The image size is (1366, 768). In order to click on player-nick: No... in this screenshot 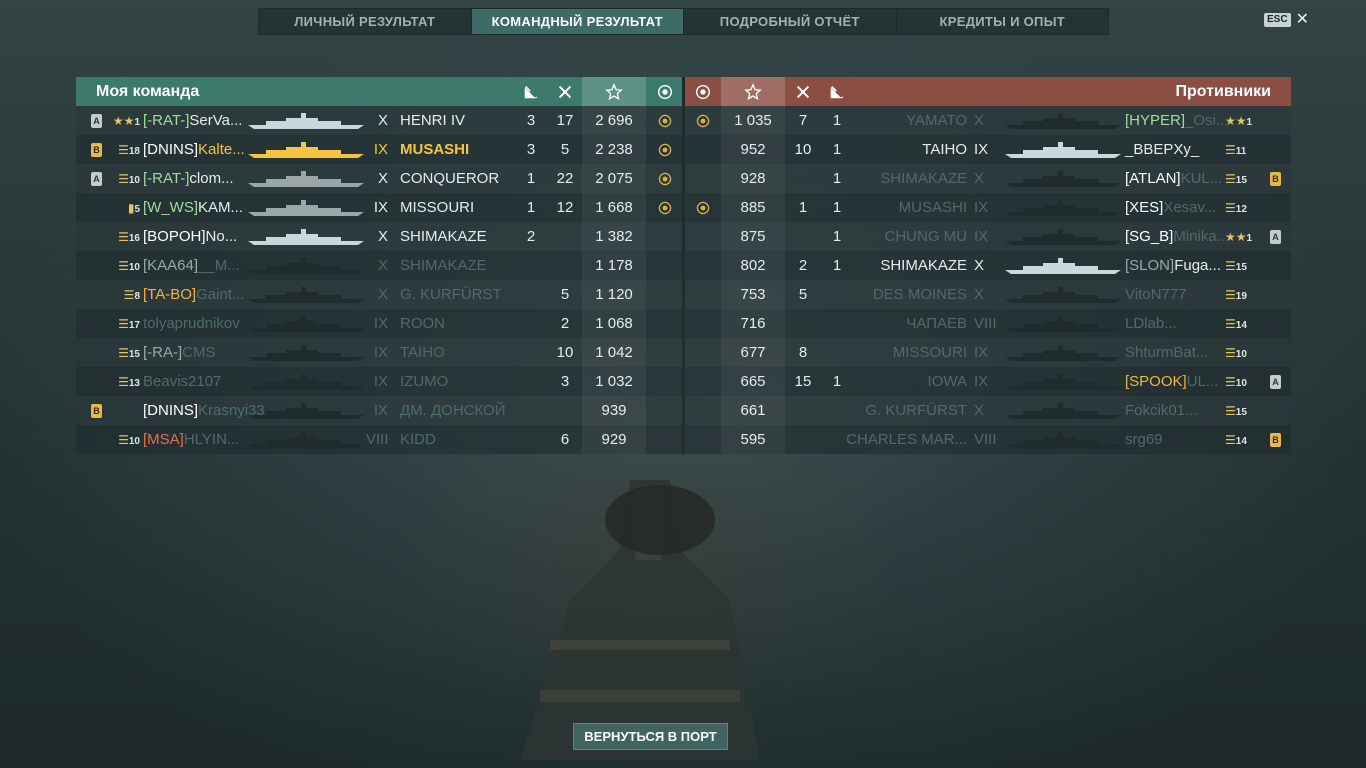, I will do `click(221, 236)`.